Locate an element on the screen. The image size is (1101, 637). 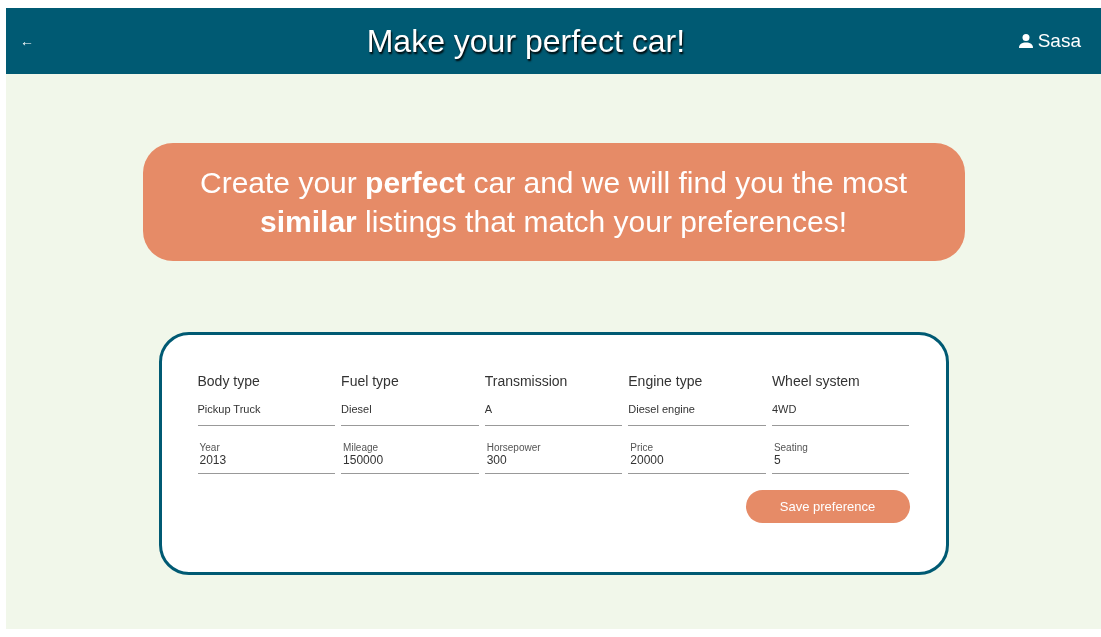
page-title: Make your perfect car! is located at coordinates (525, 41).